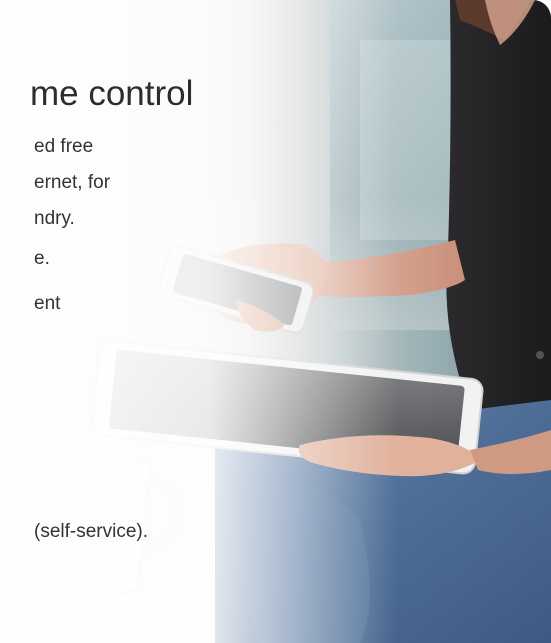 Image resolution: width=551 pixels, height=643 pixels. I want to click on hero-headline: me control, so click(112, 93).